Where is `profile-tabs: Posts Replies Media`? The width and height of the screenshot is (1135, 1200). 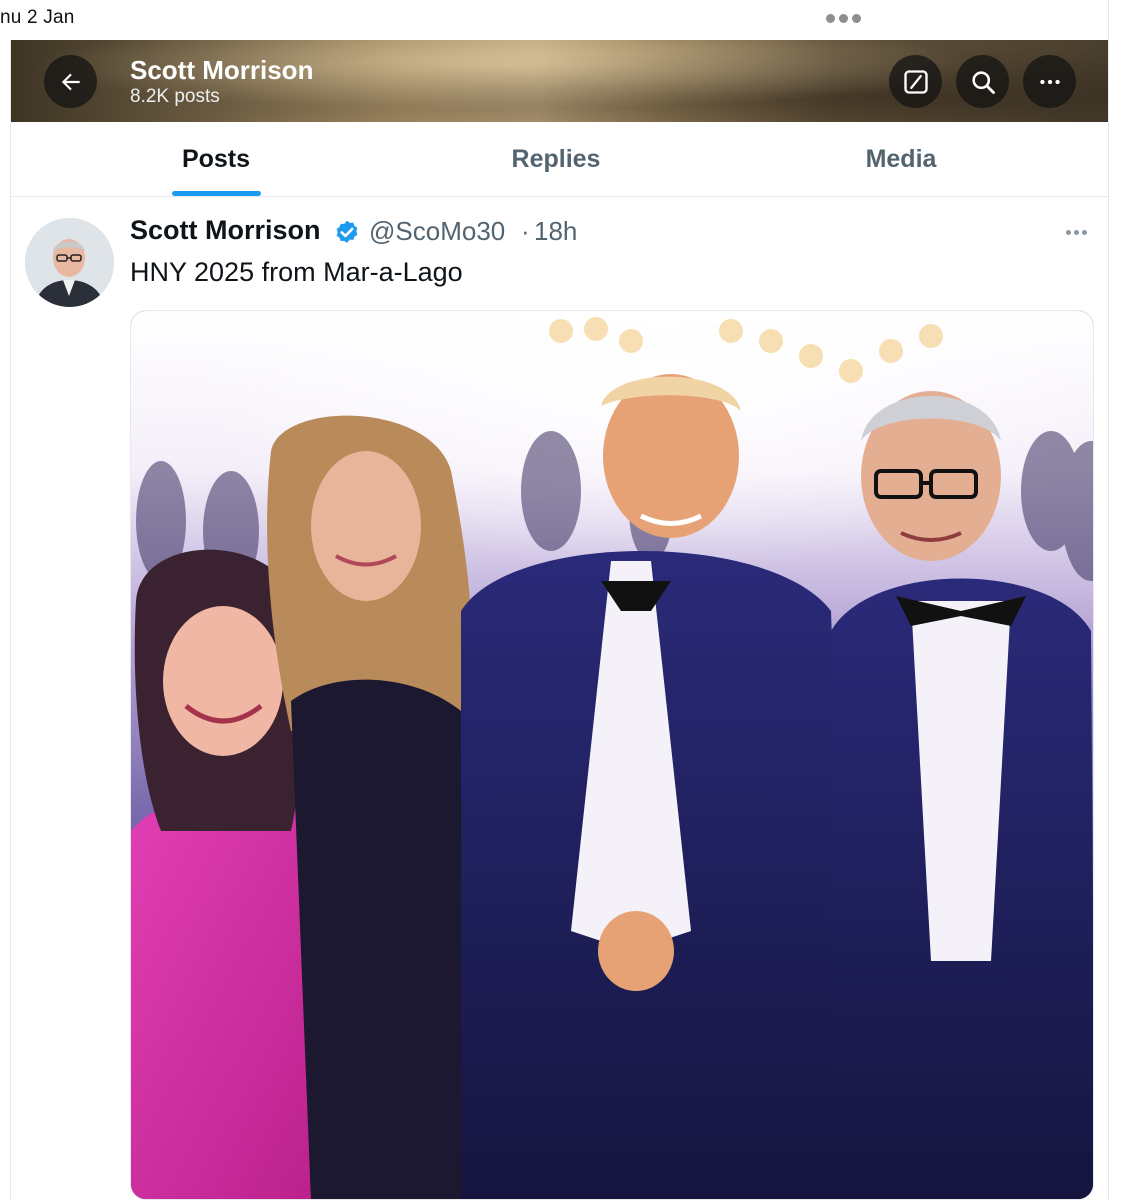 profile-tabs: Posts Replies Media is located at coordinates (559, 159).